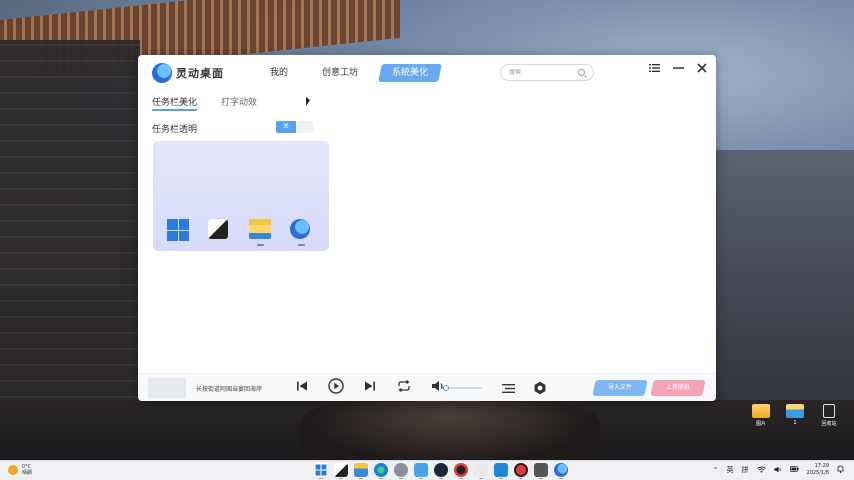 The height and width of the screenshot is (480, 854). Describe the element at coordinates (446, 388) in the screenshot. I see `volume-knob` at that location.